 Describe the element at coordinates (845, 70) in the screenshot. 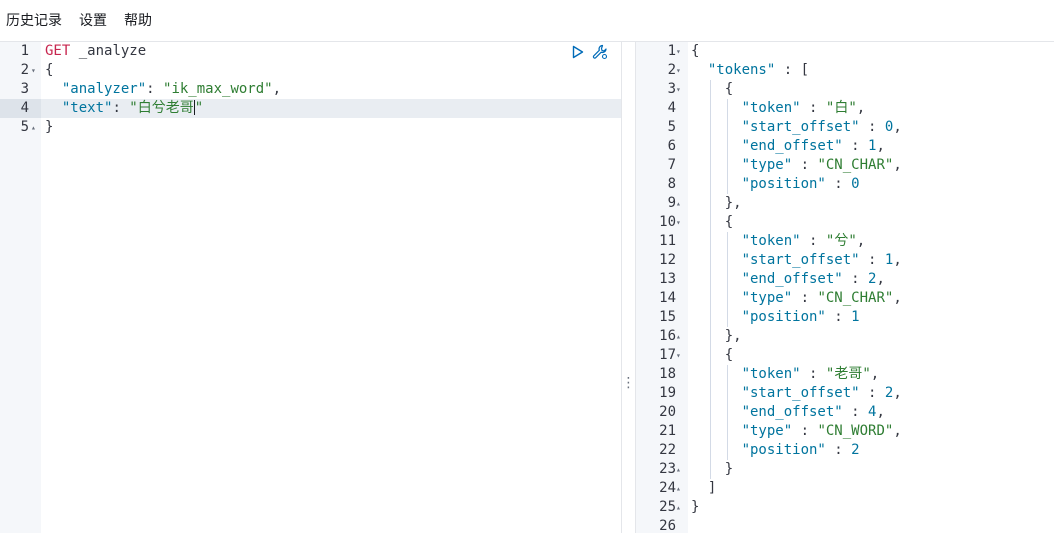

I see `code-line: 2 ▾ "tokens" : [` at that location.